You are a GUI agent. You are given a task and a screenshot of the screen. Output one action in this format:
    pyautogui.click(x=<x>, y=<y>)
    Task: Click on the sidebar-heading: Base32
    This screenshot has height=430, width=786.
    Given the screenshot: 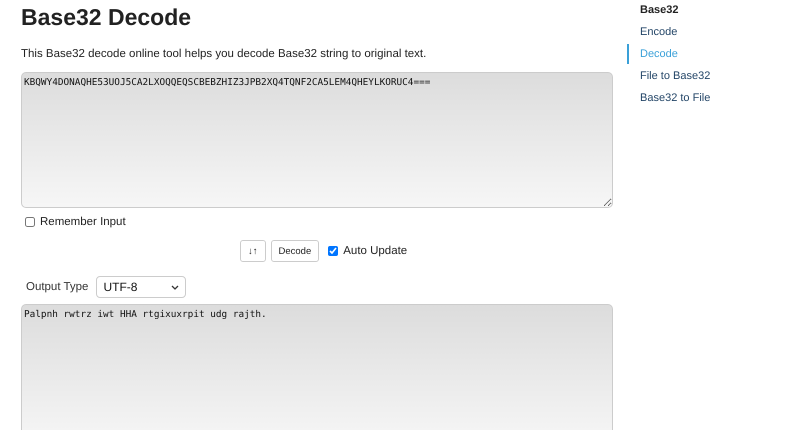 What is the action you would take?
    pyautogui.click(x=659, y=11)
    